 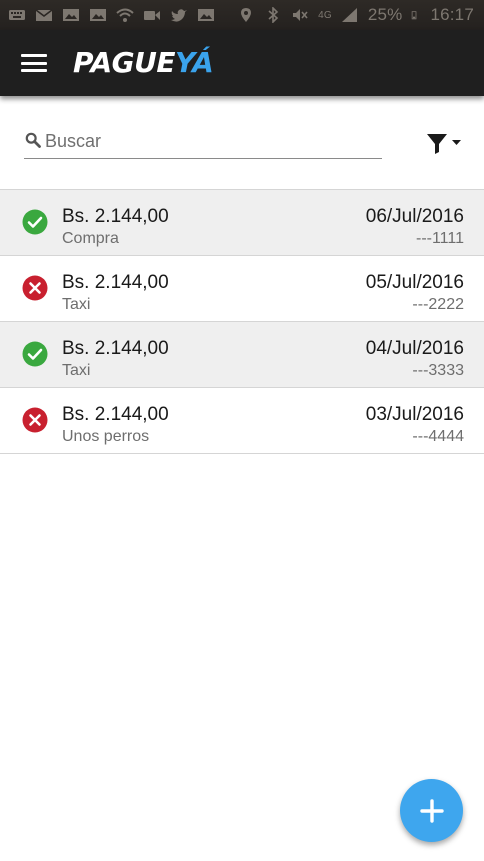 I want to click on clock: 16:17, so click(x=452, y=14).